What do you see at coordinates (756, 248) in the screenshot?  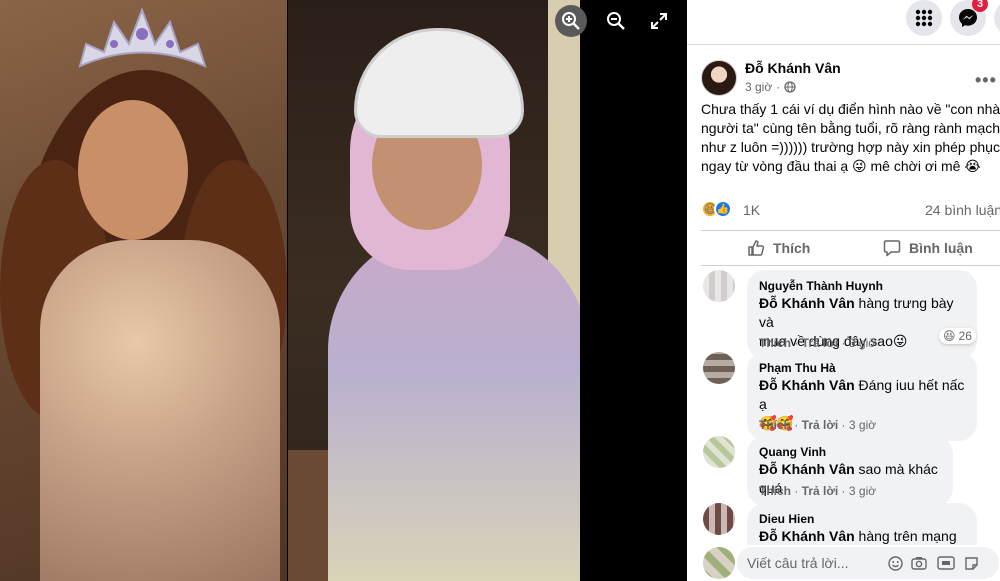 I see `thumbs-up-icon` at bounding box center [756, 248].